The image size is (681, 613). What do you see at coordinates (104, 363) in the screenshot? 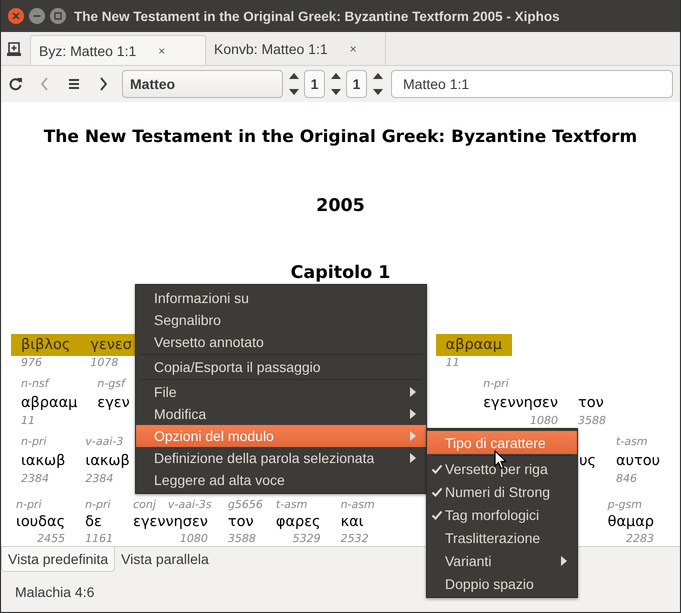
I see `strong-number: 1078` at bounding box center [104, 363].